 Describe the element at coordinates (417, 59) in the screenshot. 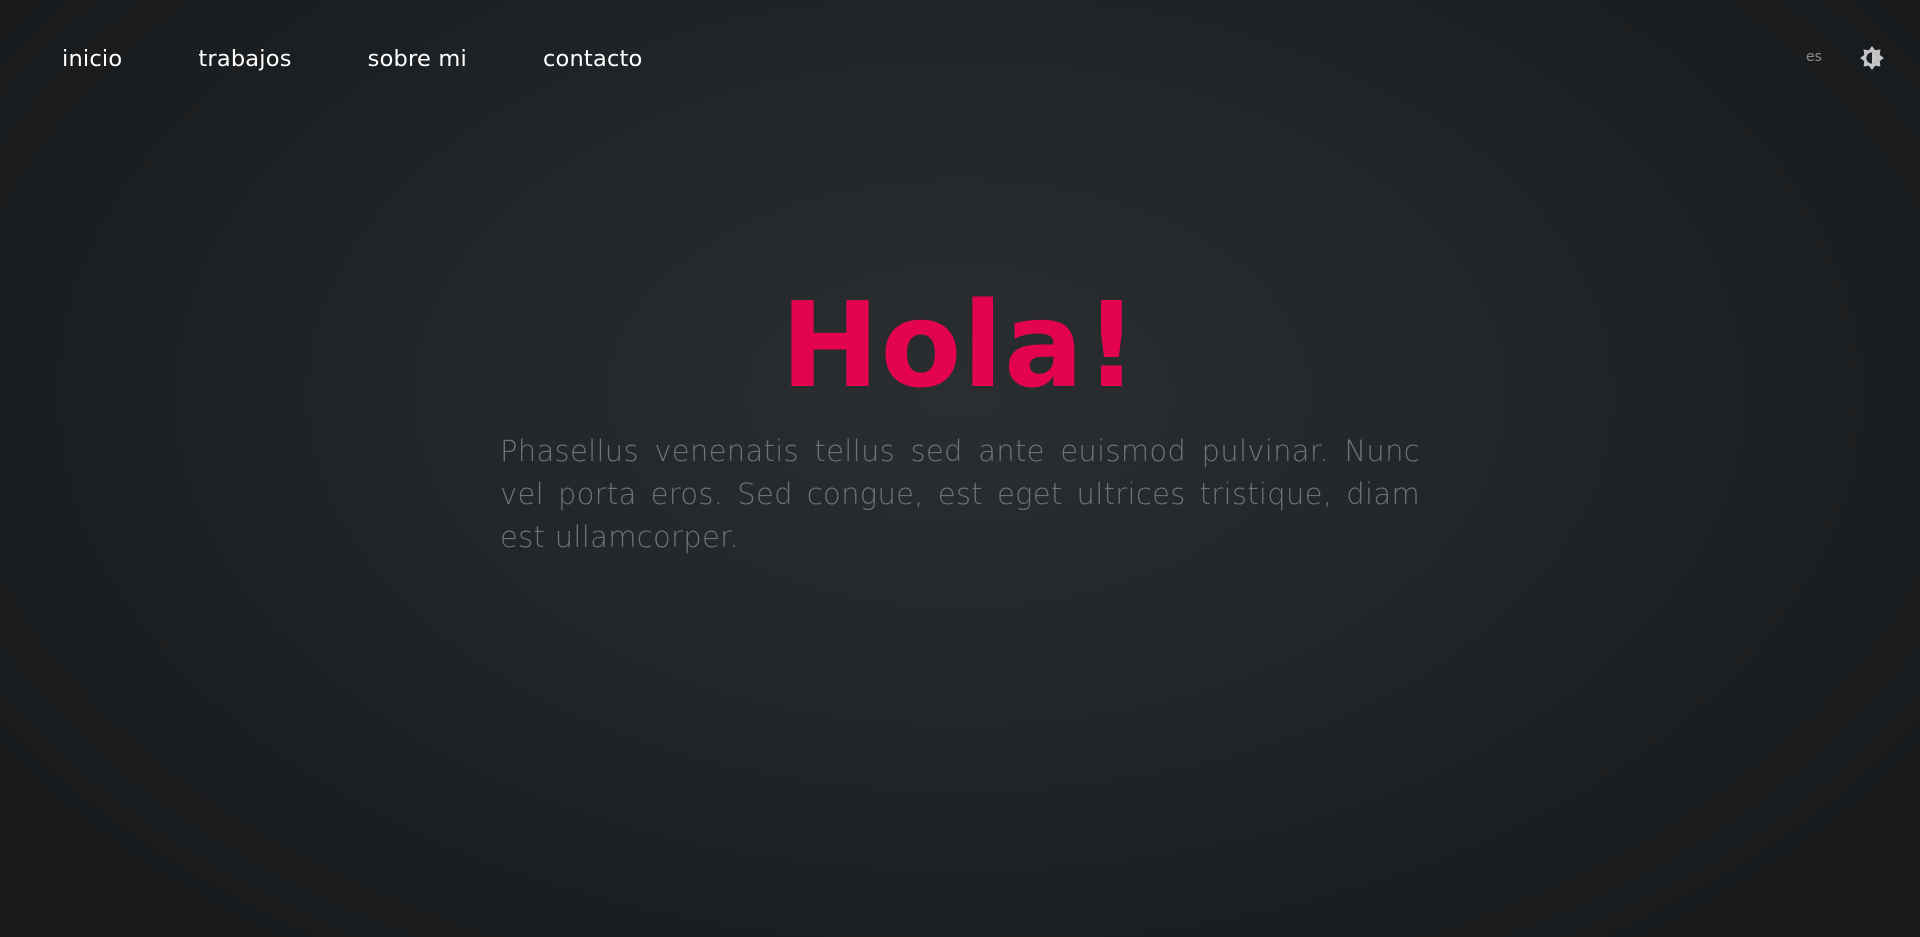

I see `nav-item-sobre-mi: sobre mi` at that location.